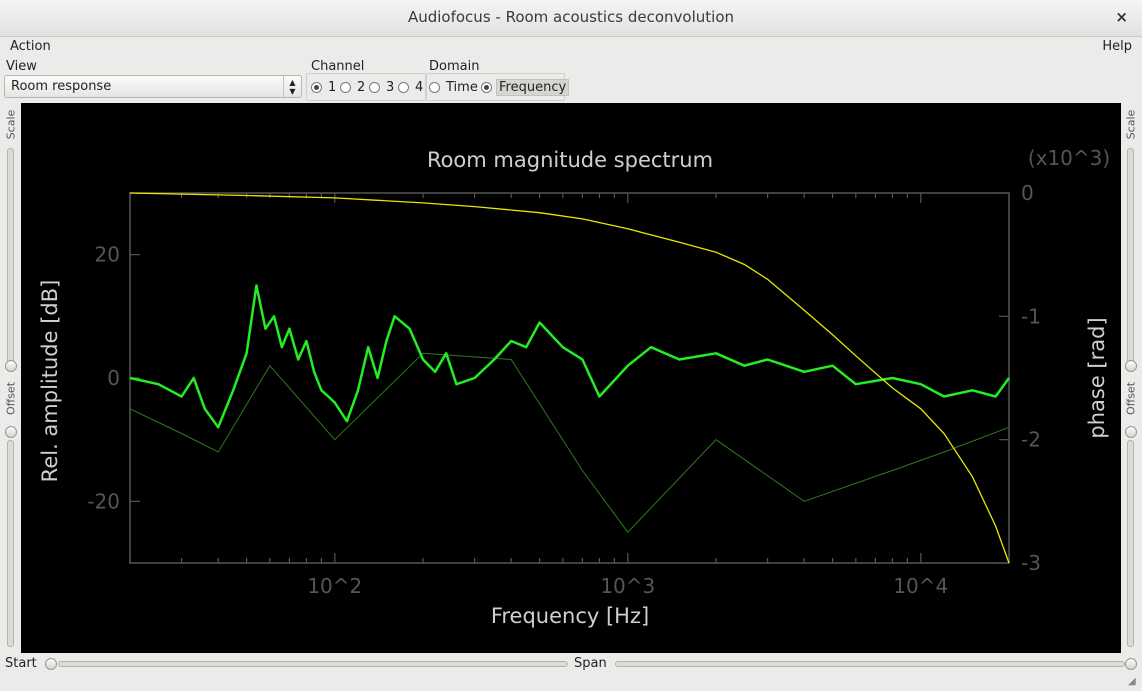 The width and height of the screenshot is (1142, 691). Describe the element at coordinates (1130, 543) in the screenshot. I see `right-offset-track` at that location.